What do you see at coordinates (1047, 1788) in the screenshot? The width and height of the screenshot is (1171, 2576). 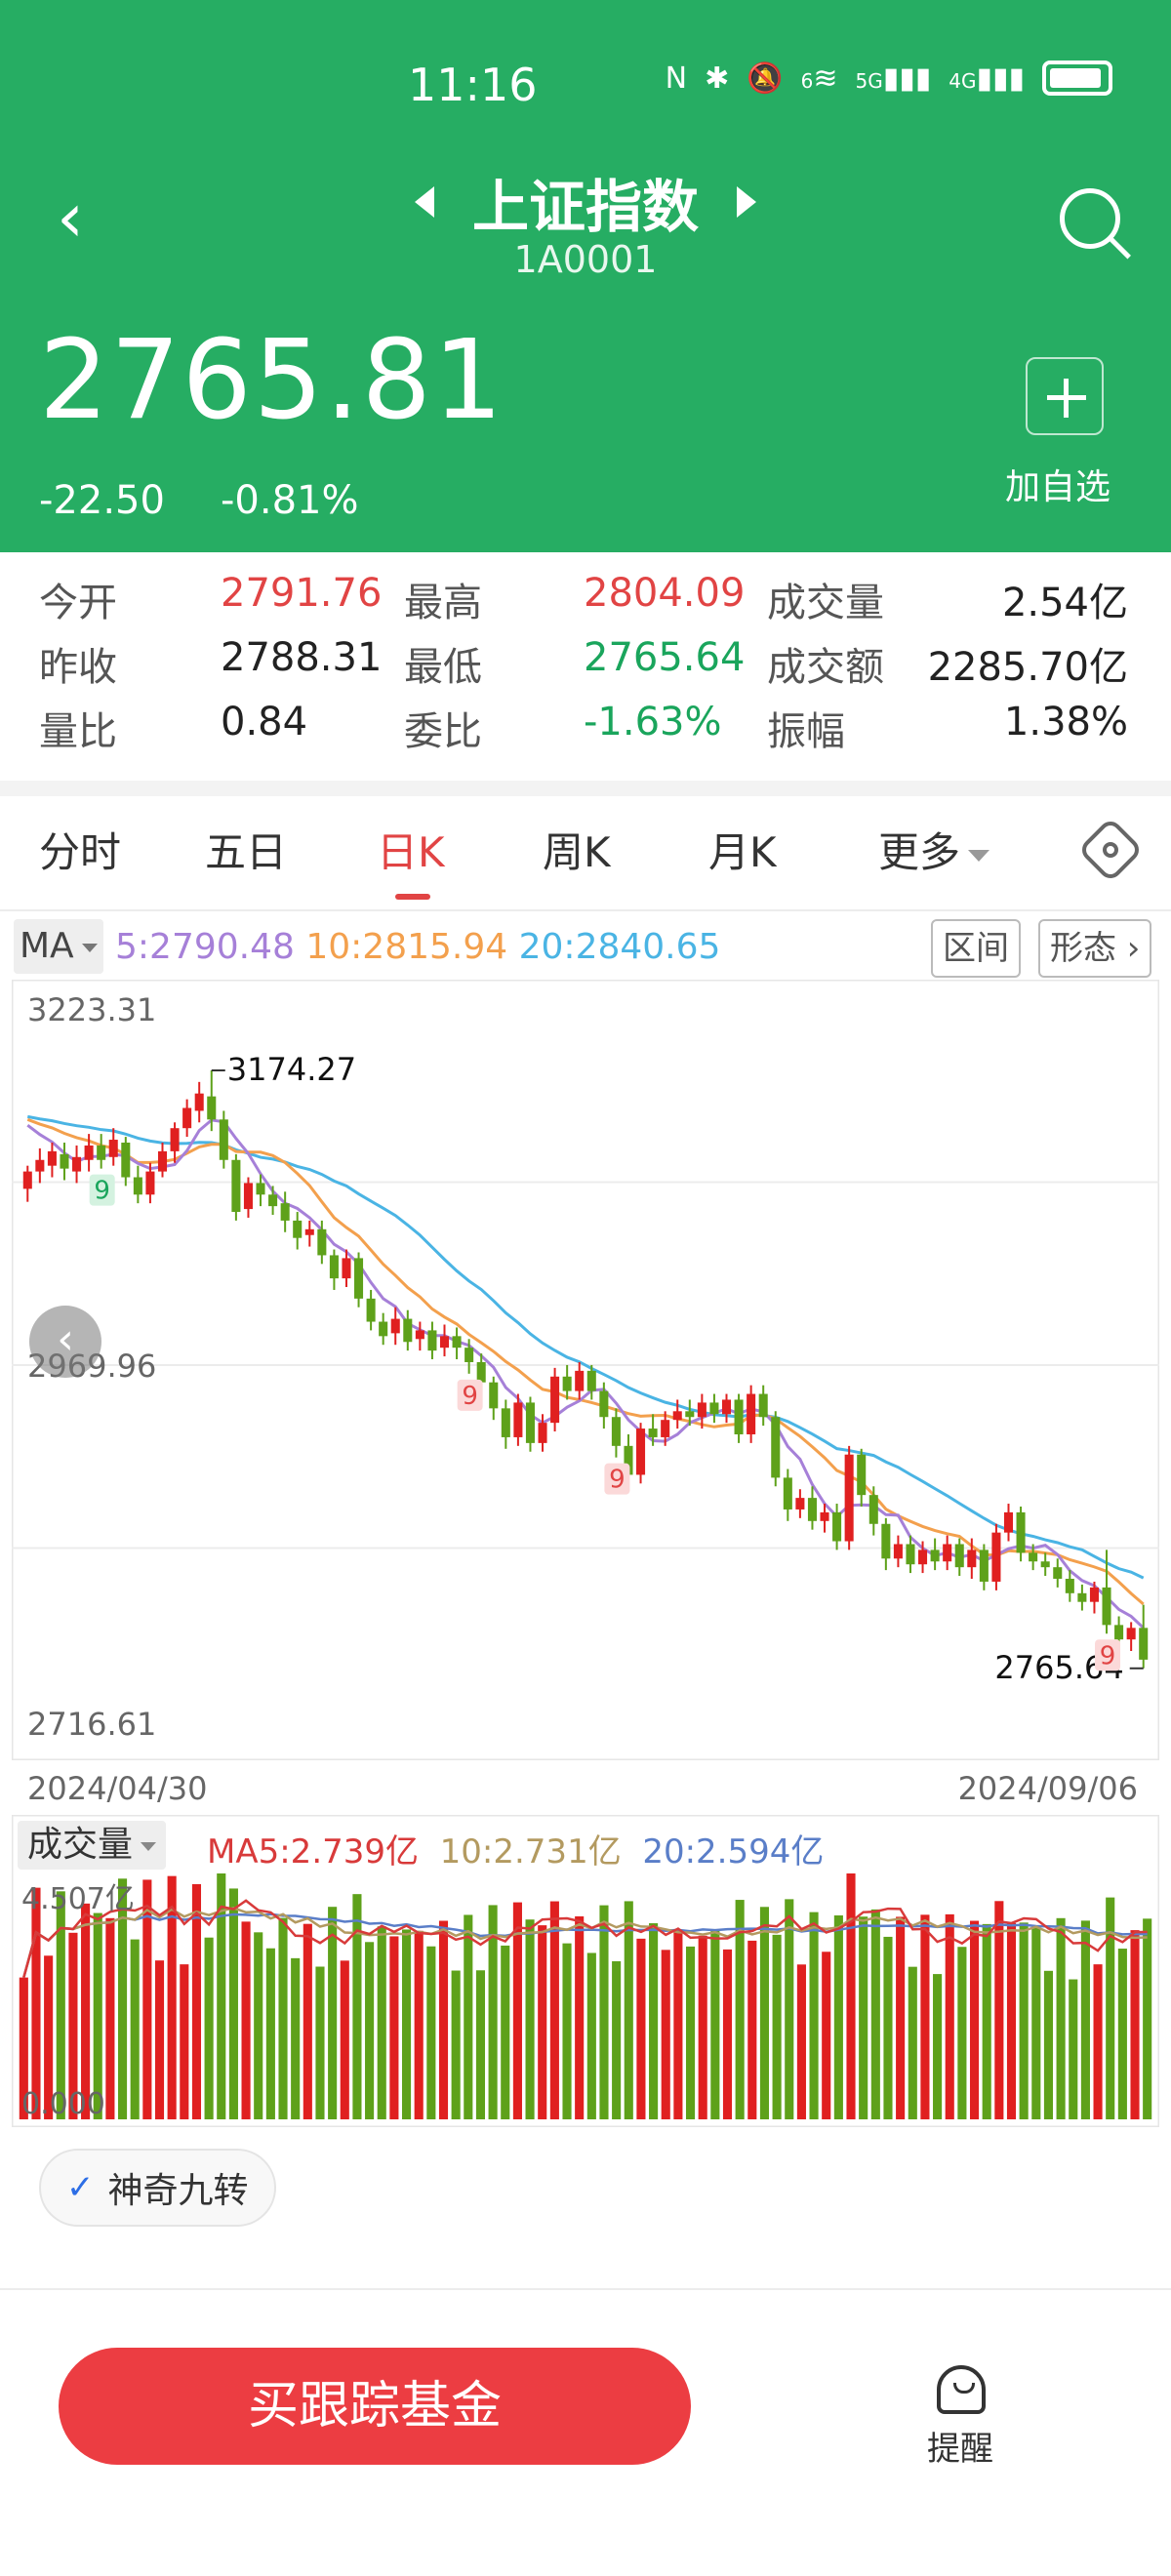 I see `chart-end-date: 2024/09/06` at bounding box center [1047, 1788].